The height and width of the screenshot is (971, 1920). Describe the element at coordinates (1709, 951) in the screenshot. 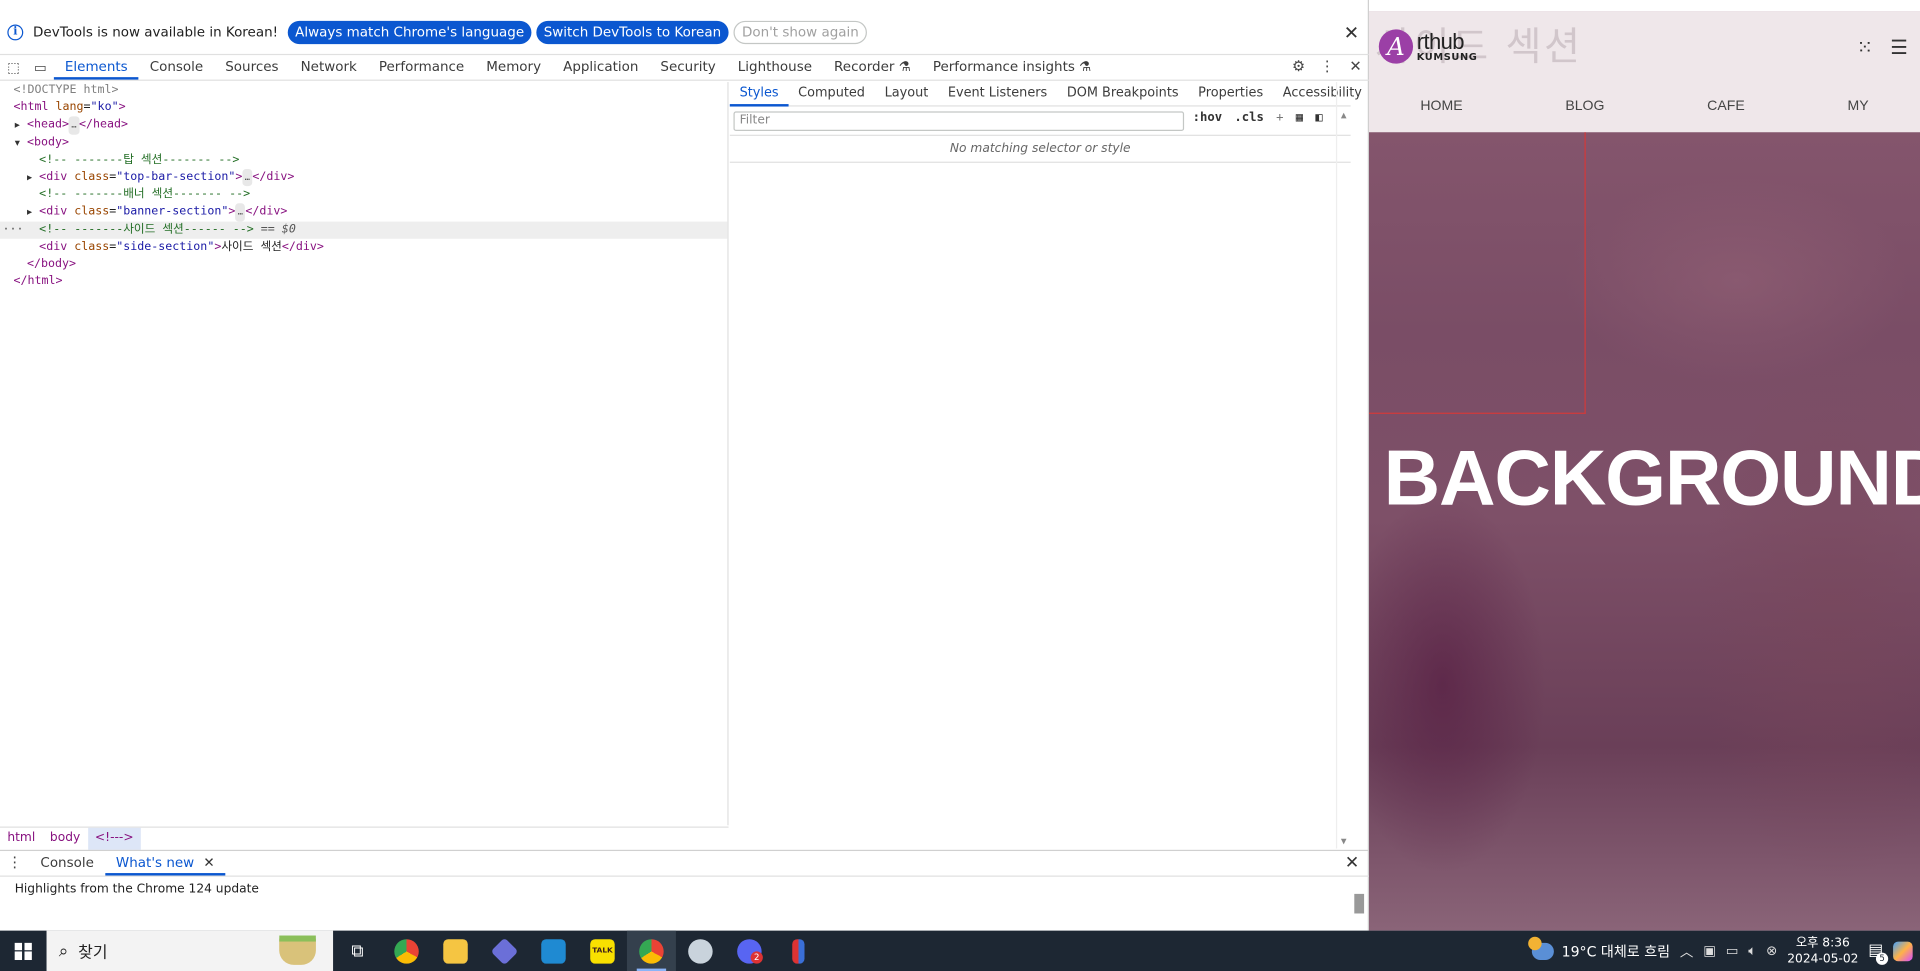

I see `camera-icon: ▣` at that location.